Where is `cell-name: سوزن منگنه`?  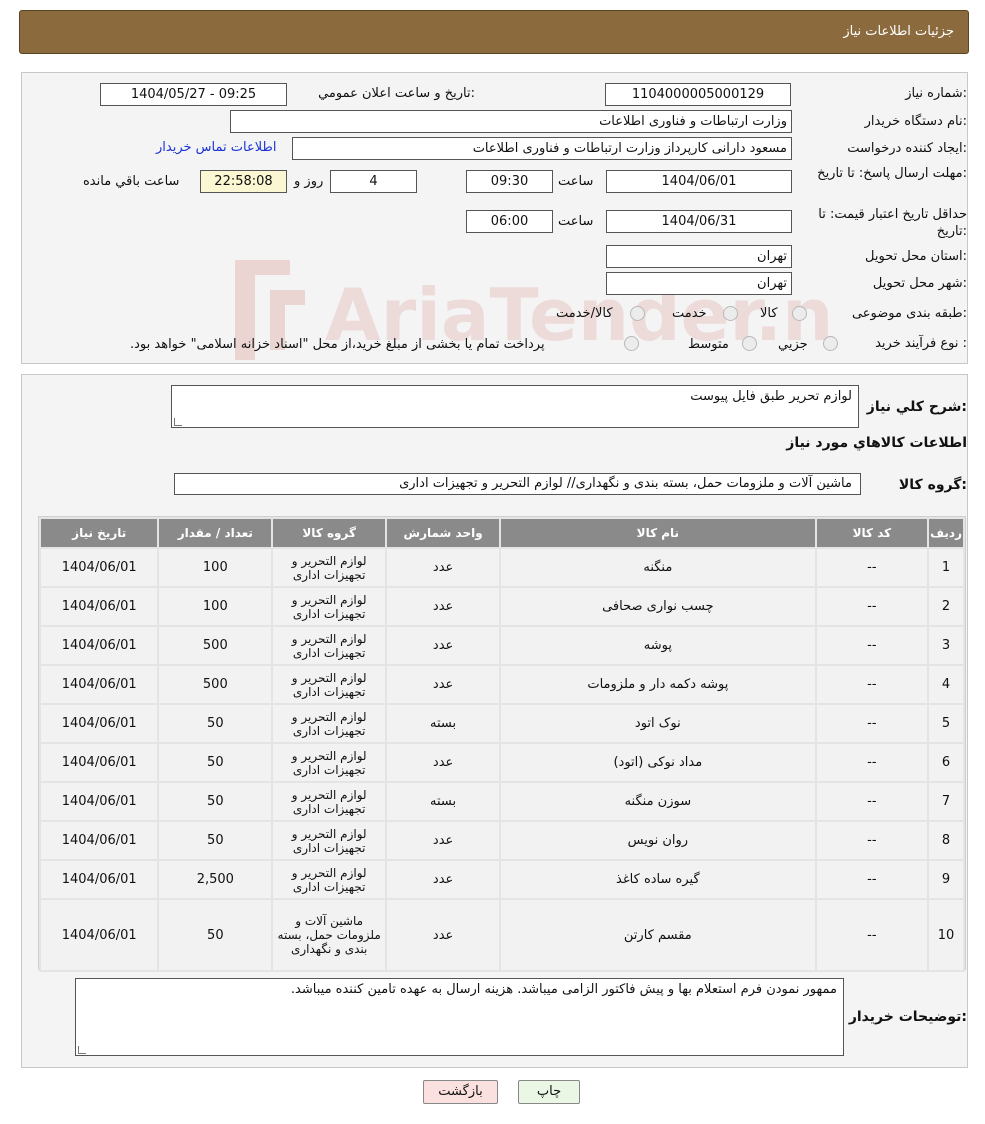
cell-name: سوزن منگنه is located at coordinates (658, 801).